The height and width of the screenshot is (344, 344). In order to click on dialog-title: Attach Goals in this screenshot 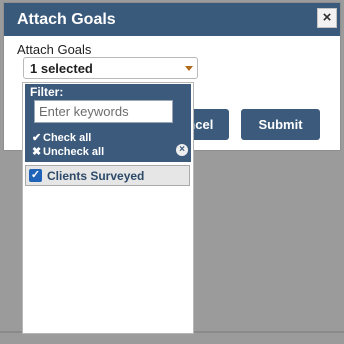, I will do `click(66, 19)`.